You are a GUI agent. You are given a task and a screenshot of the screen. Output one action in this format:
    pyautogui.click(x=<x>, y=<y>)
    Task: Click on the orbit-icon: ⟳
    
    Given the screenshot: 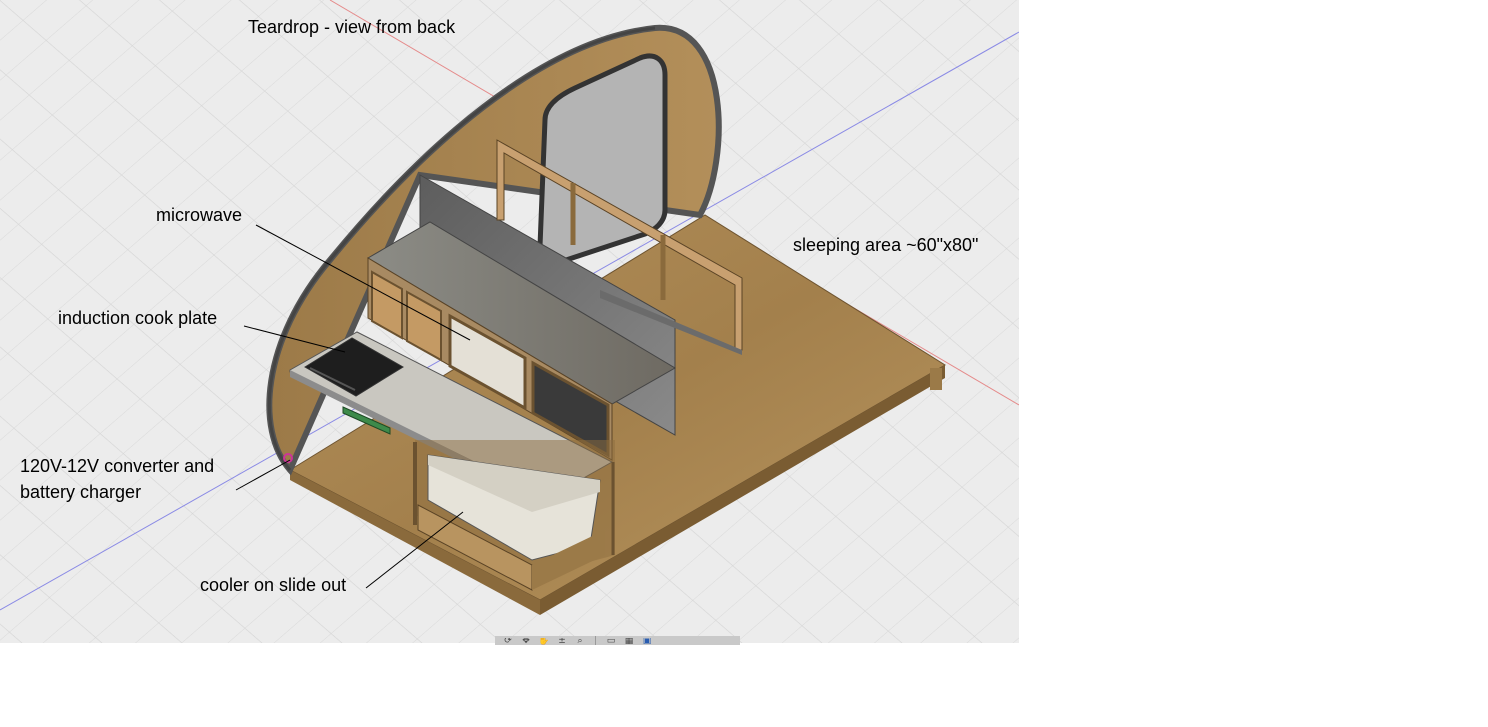 What is the action you would take?
    pyautogui.click(x=508, y=641)
    